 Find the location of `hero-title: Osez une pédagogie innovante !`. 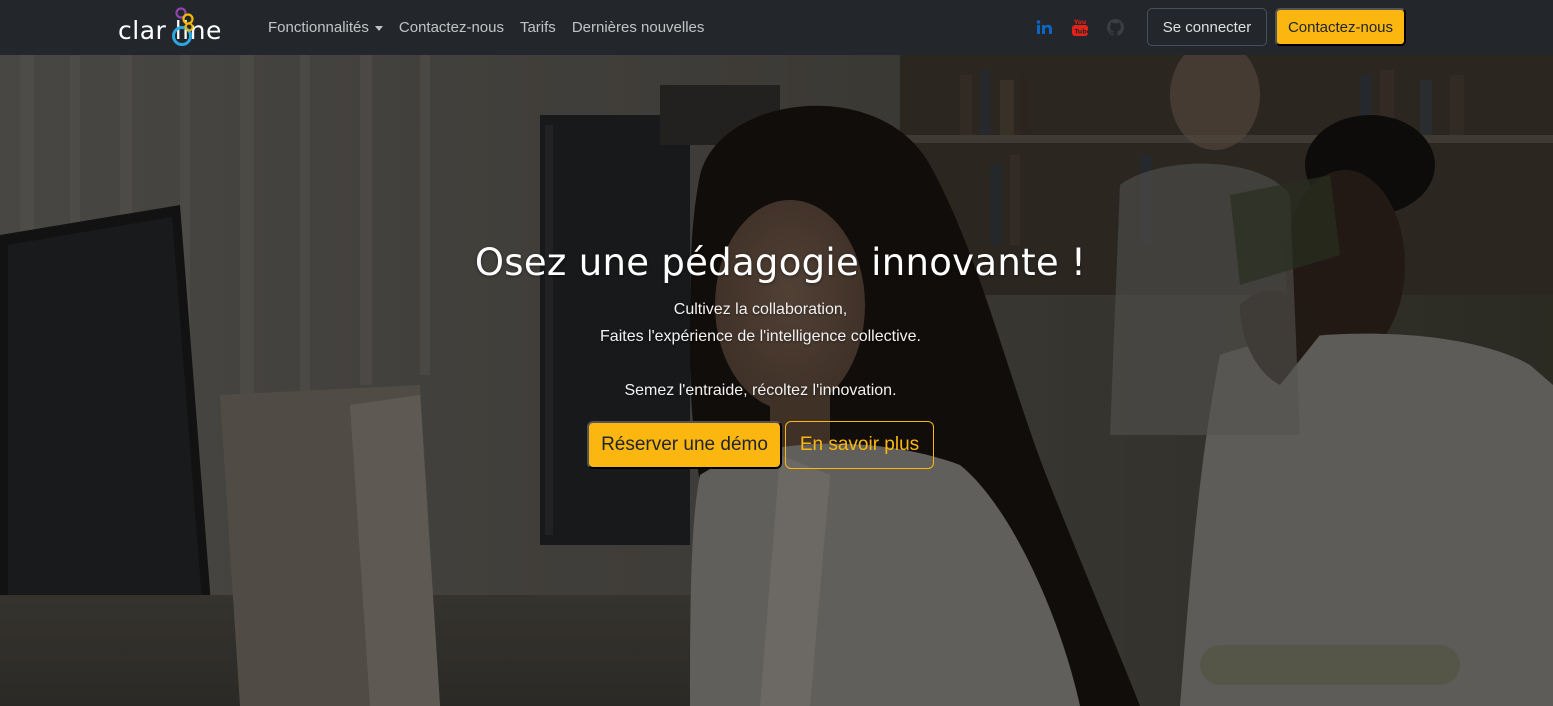

hero-title: Osez une pédagogie innovante ! is located at coordinates (780, 262).